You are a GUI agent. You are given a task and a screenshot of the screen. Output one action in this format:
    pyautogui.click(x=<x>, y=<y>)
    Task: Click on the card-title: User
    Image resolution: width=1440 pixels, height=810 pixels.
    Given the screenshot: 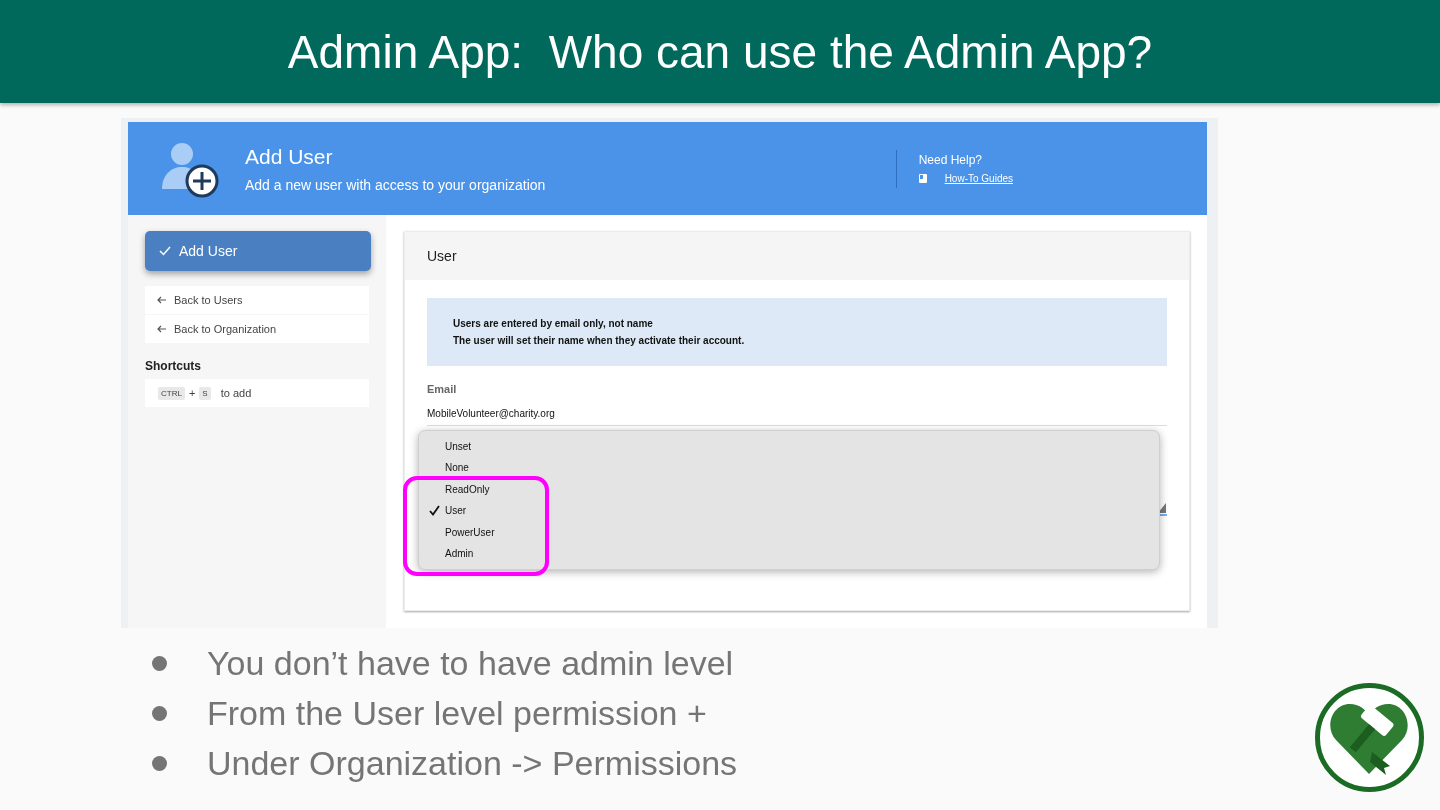 What is the action you would take?
    pyautogui.click(x=442, y=256)
    